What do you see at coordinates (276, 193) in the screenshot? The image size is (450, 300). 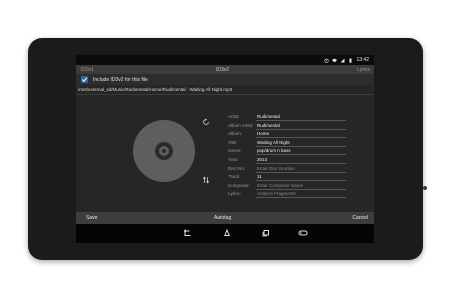 I see `tag-field-input: Analyze Fragments` at bounding box center [276, 193].